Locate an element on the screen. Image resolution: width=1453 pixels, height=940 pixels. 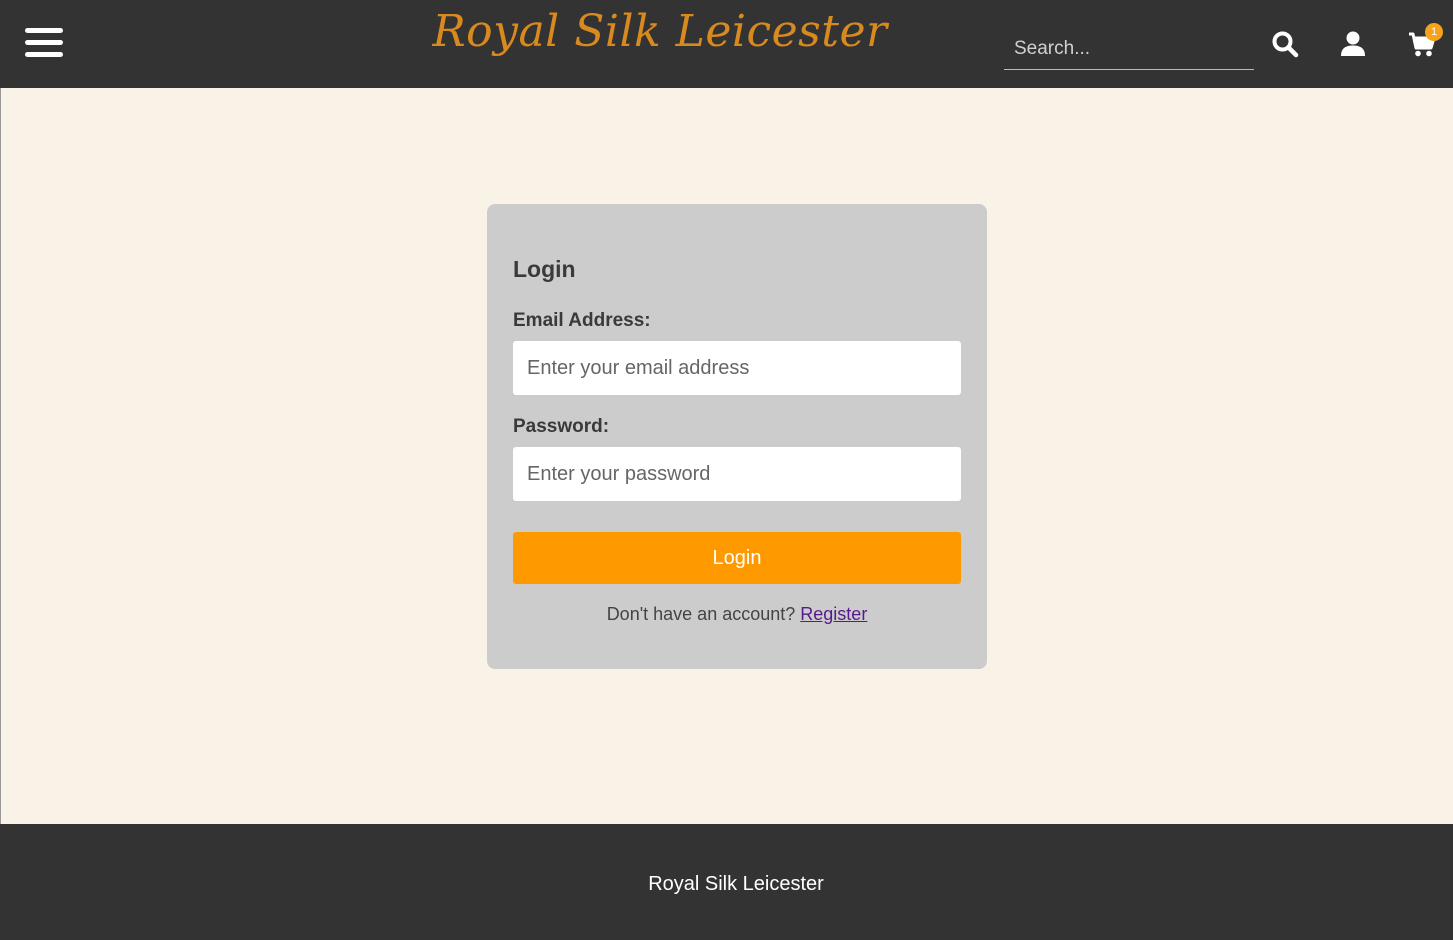
register-prompt: Don't have an account? Register is located at coordinates (737, 614).